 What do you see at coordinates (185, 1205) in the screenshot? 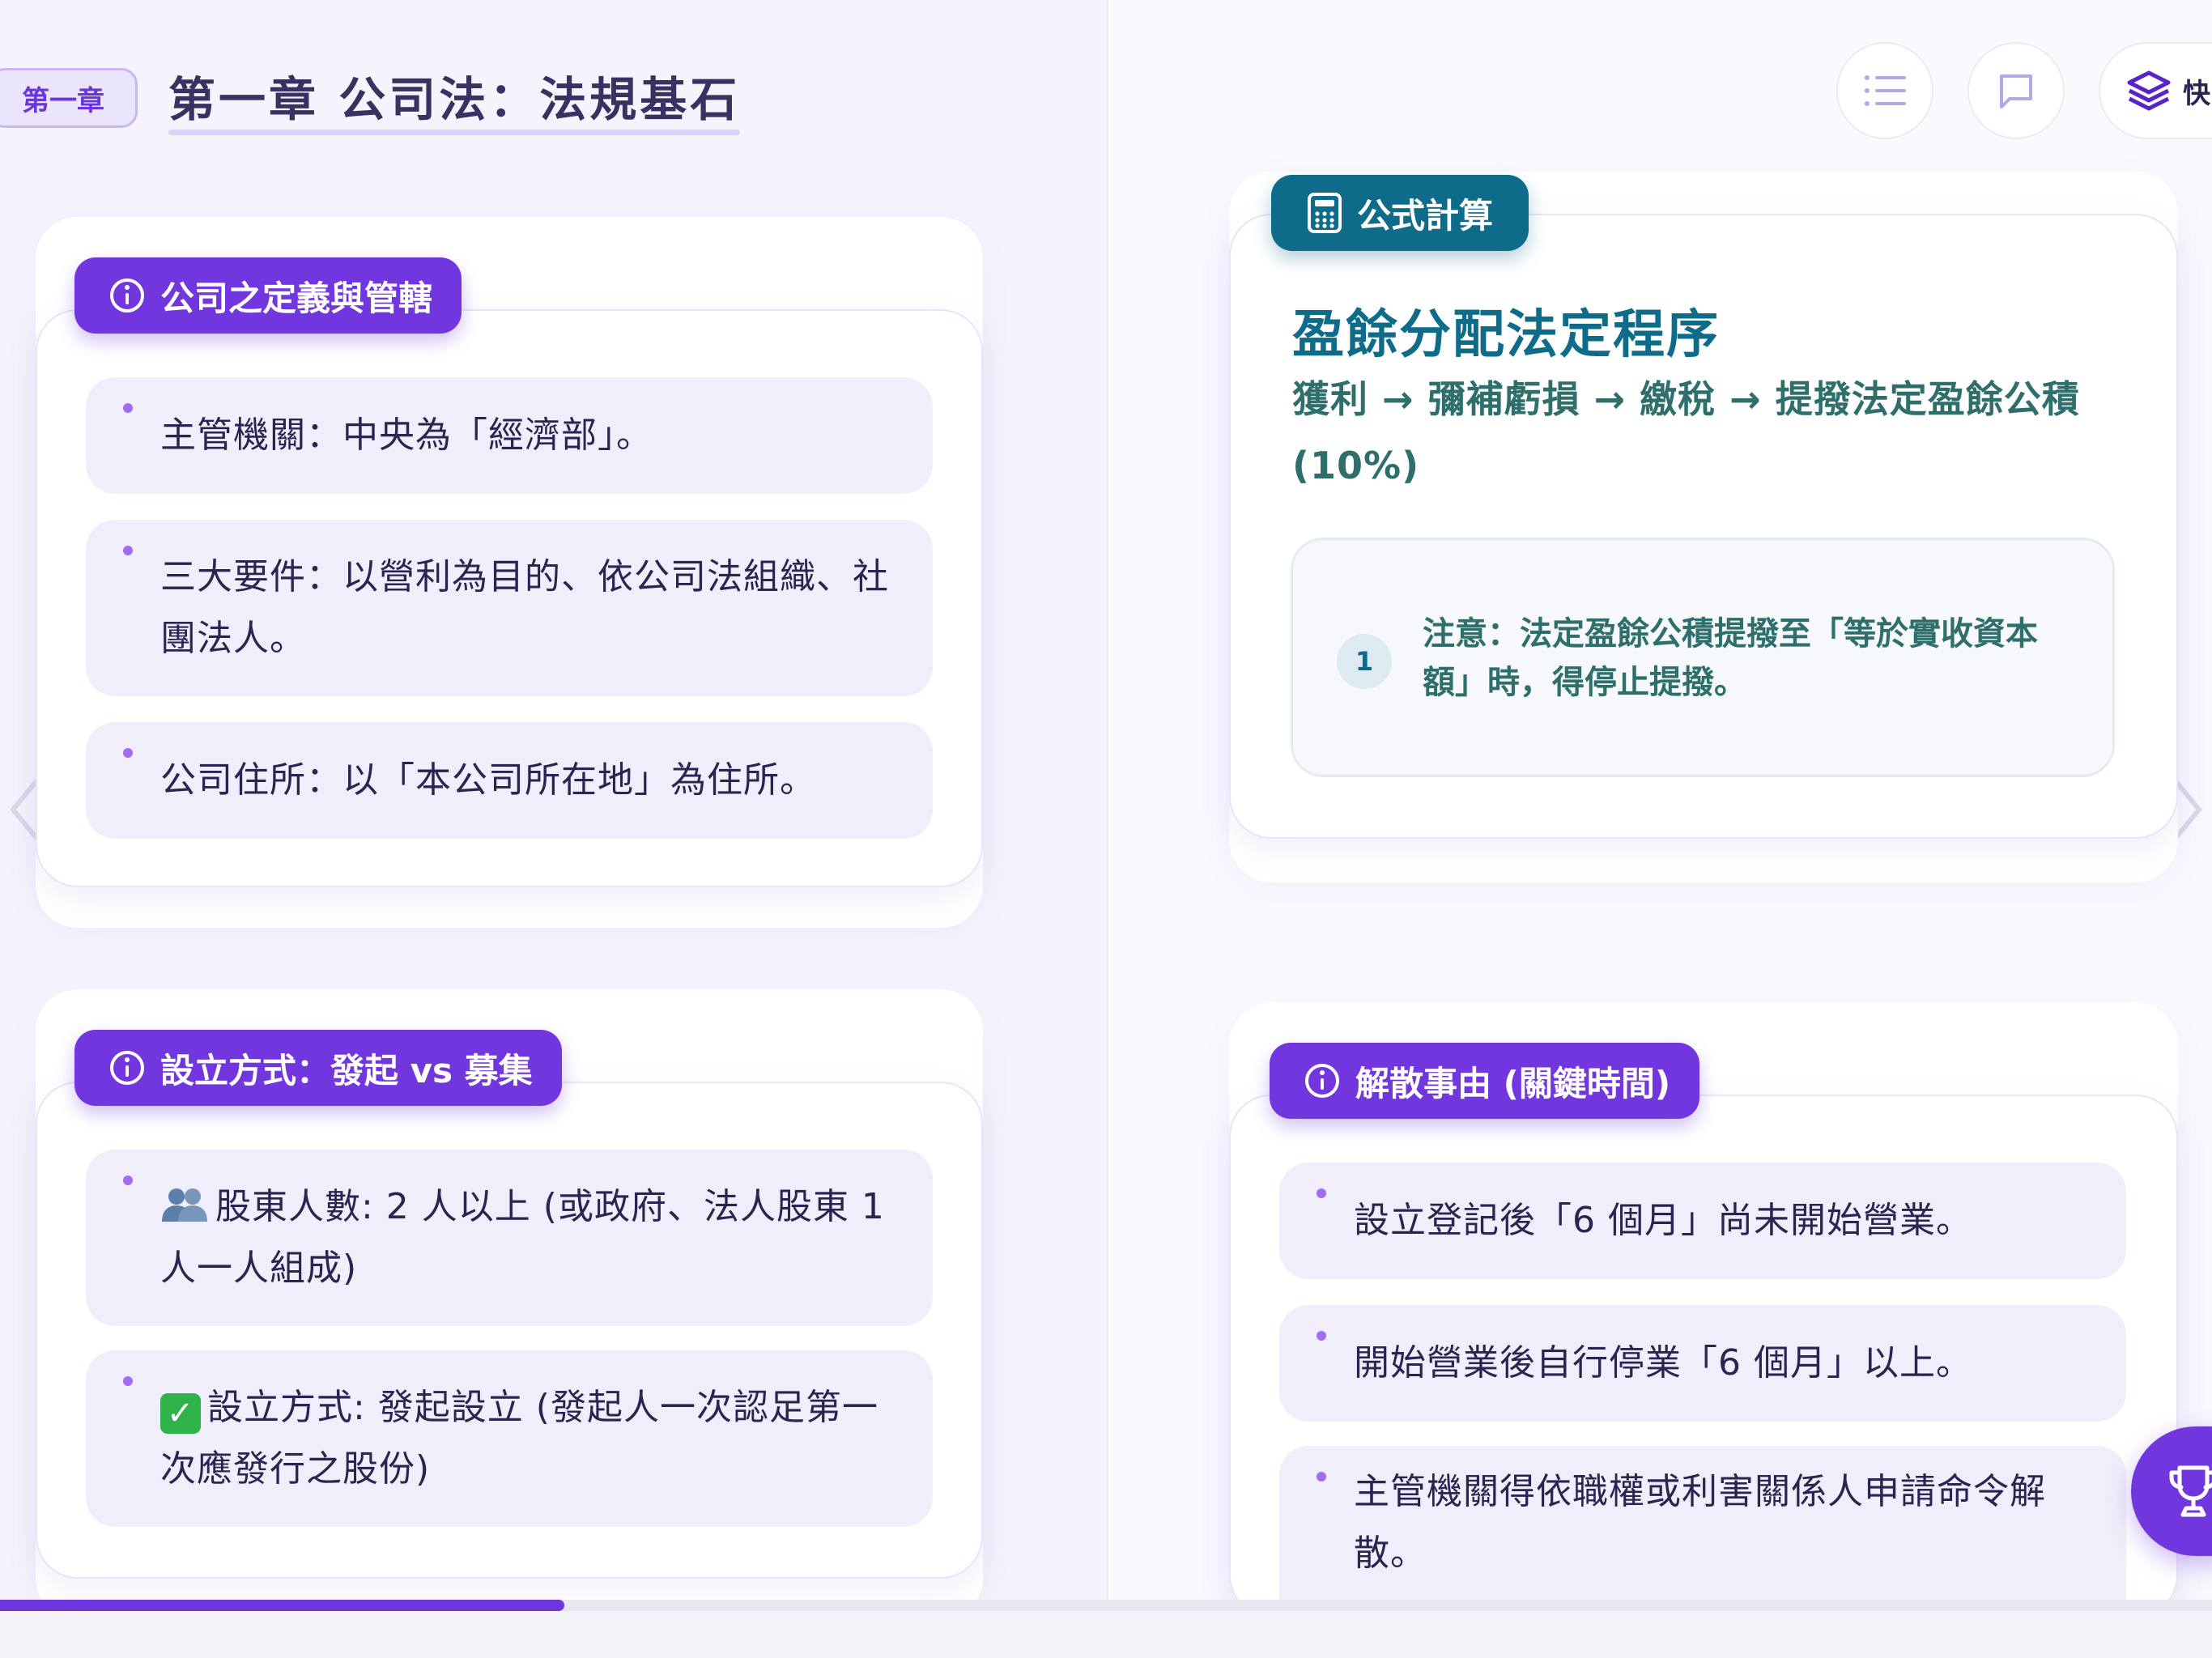
I see `people-icon` at bounding box center [185, 1205].